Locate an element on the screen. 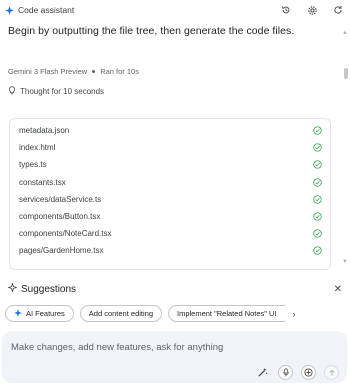  file-row: components/Button.tsx is located at coordinates (170, 216).